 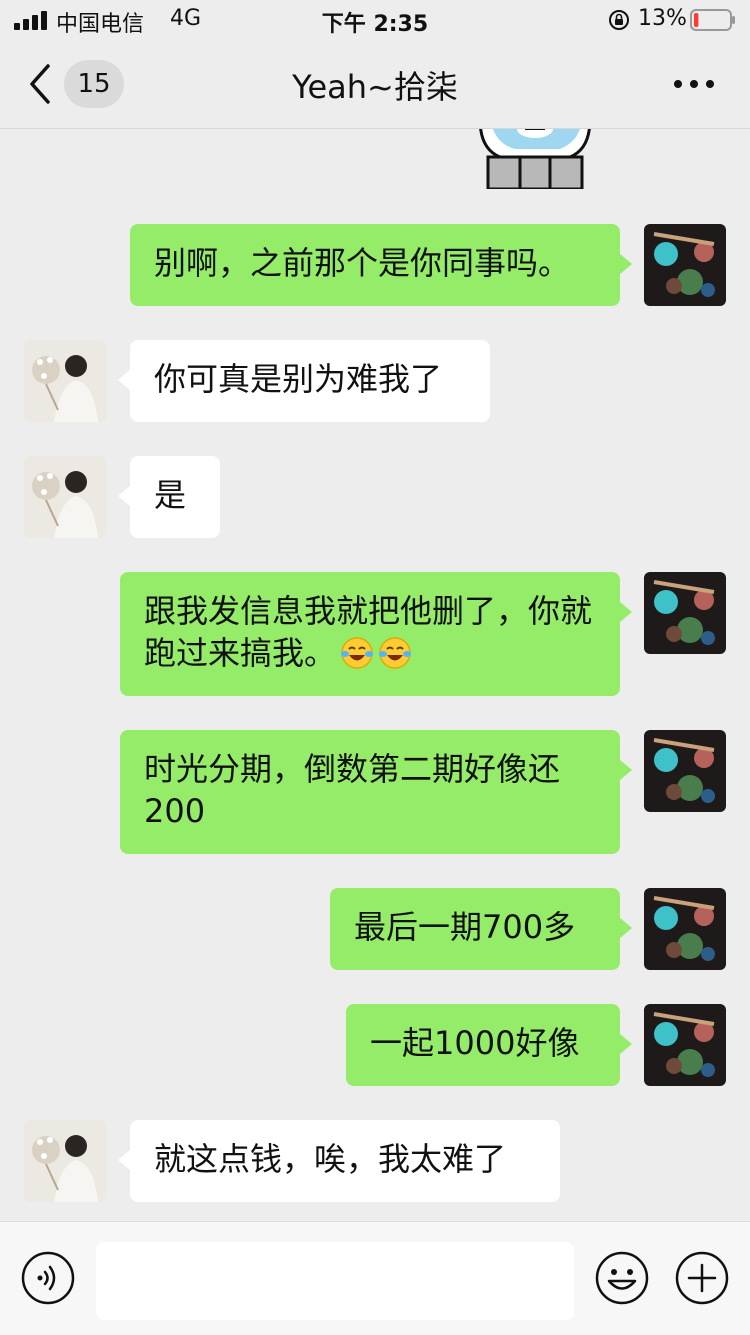 I want to click on message-bubble-outgoing: 跟我发信息我就把他删了，你就跑过来搞我。, so click(x=376, y=634).